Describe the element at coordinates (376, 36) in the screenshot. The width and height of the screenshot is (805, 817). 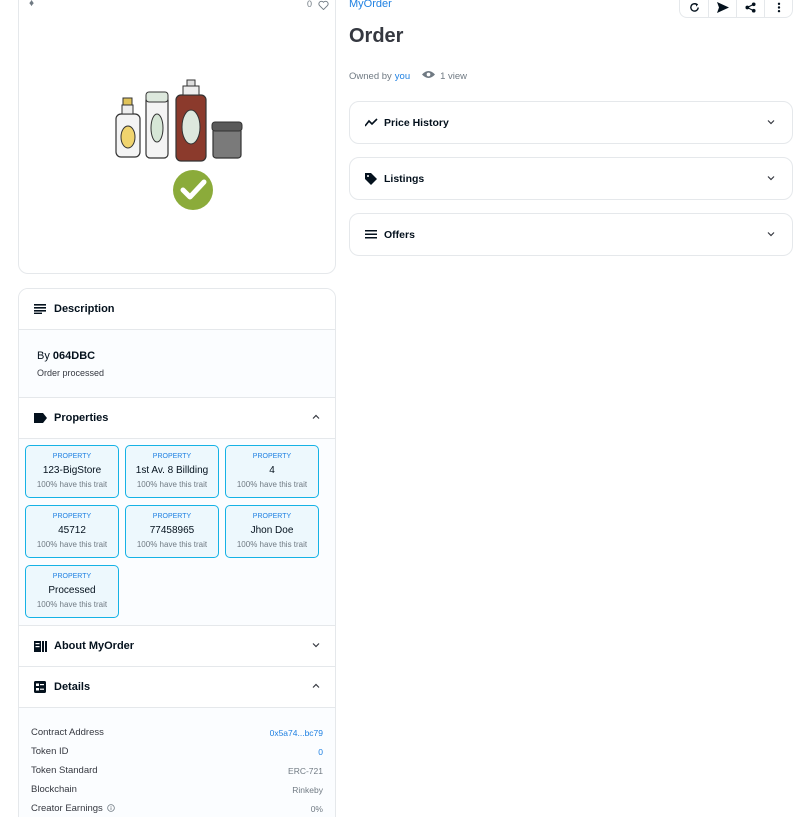
I see `item-title: Order` at that location.